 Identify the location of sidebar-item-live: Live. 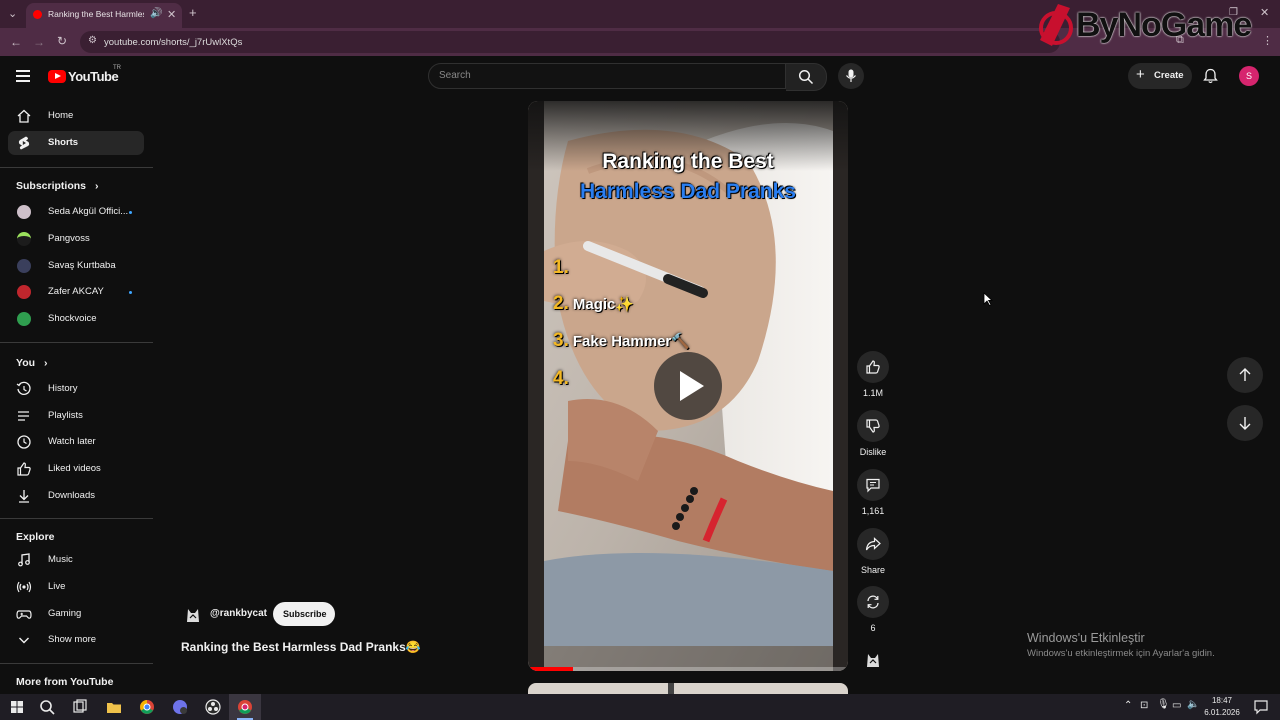
(76, 587).